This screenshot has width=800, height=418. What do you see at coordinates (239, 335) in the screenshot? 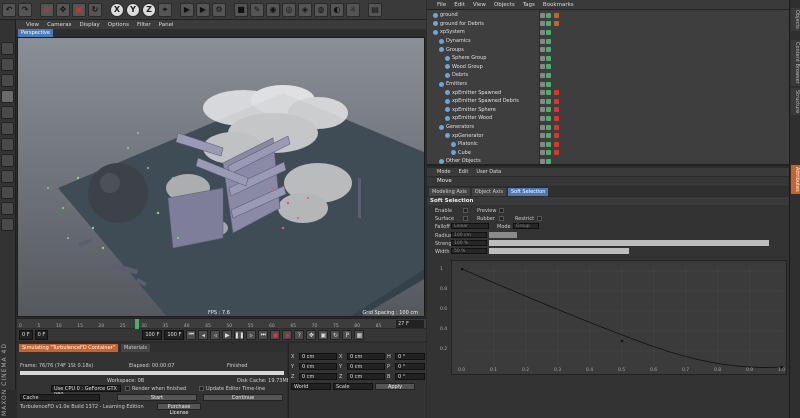
I see `pause-icon: ❚❚` at bounding box center [239, 335].